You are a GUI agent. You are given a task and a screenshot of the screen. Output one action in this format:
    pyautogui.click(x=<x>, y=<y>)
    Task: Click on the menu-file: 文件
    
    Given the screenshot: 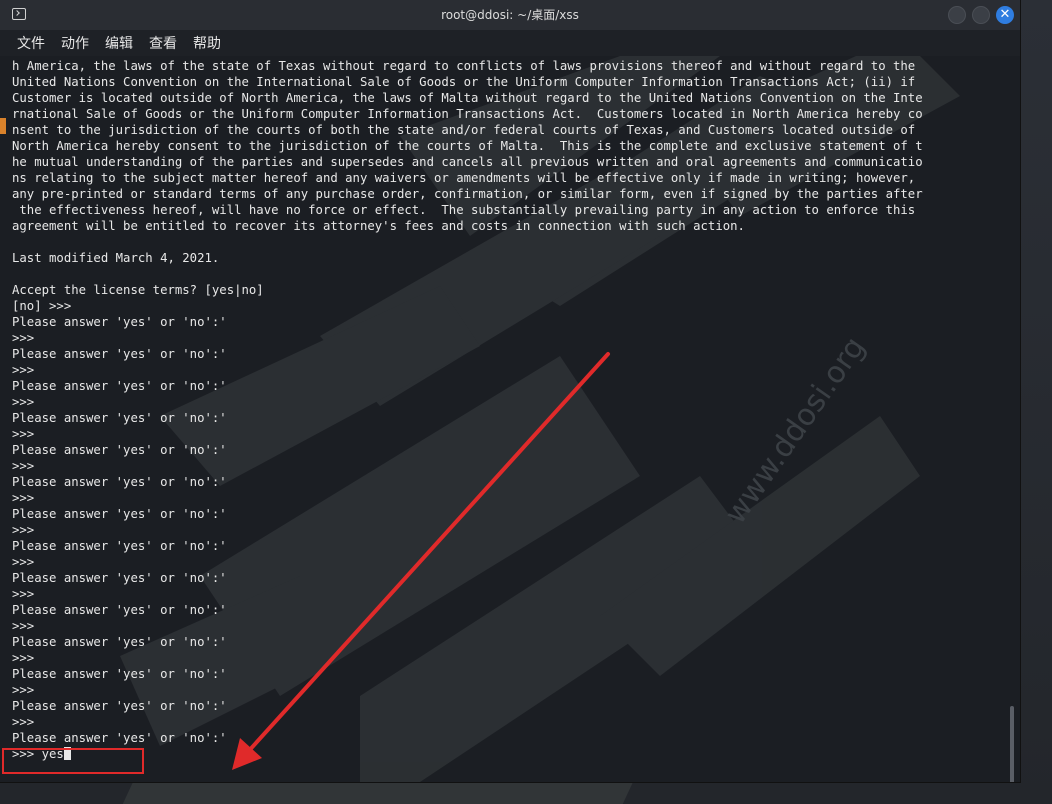 What is the action you would take?
    pyautogui.click(x=31, y=43)
    